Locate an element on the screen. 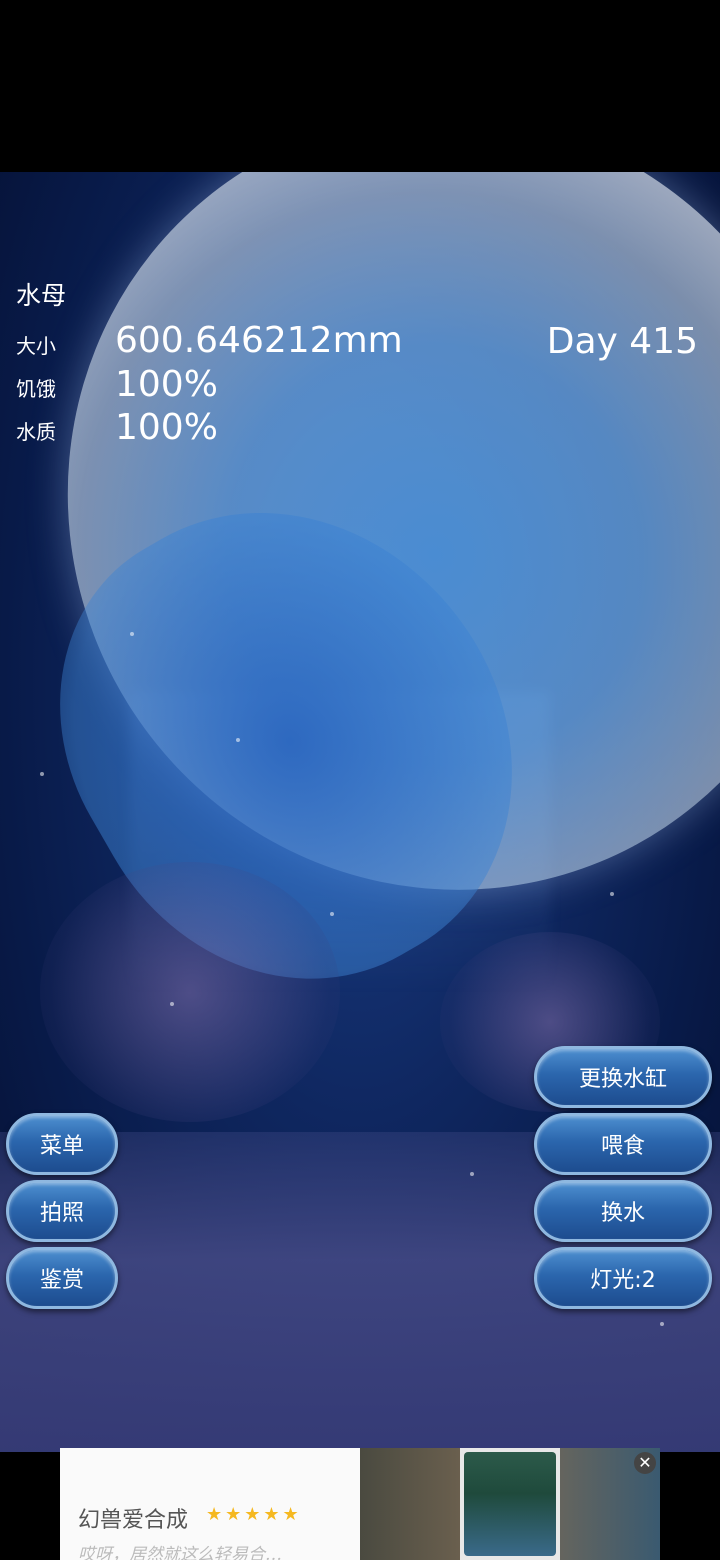 The image size is (720, 1560). ad-image is located at coordinates (510, 1504).